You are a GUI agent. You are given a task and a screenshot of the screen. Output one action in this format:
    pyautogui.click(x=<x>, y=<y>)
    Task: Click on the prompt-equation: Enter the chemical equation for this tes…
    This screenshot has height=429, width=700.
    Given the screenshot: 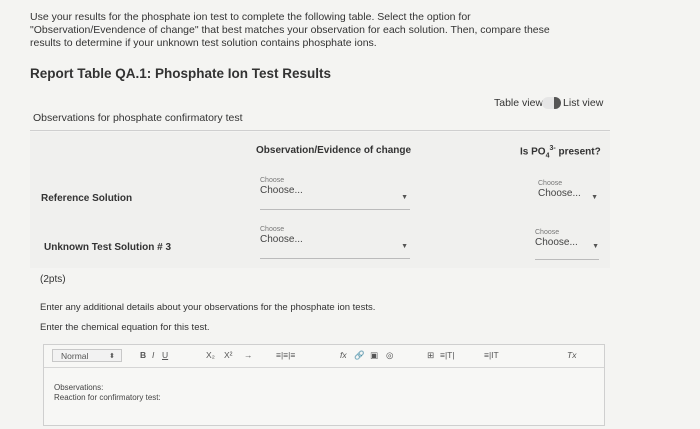 What is the action you would take?
    pyautogui.click(x=125, y=327)
    